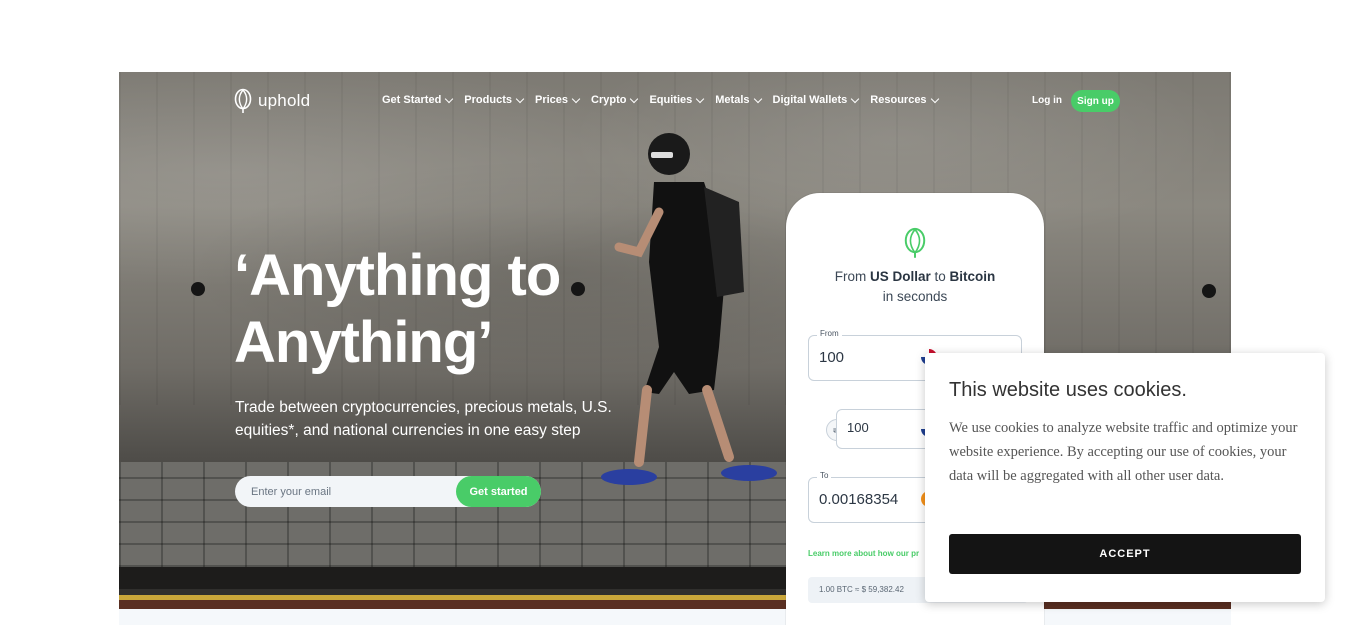  I want to click on hero-headline: ‘Anything to Anything’, so click(397, 309).